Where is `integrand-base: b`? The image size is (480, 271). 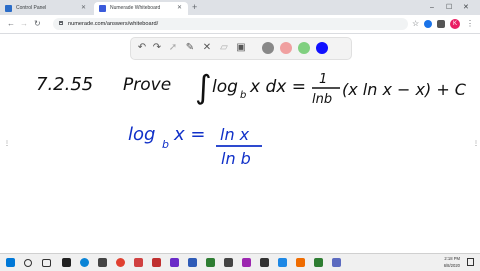 integrand-base: b is located at coordinates (243, 95).